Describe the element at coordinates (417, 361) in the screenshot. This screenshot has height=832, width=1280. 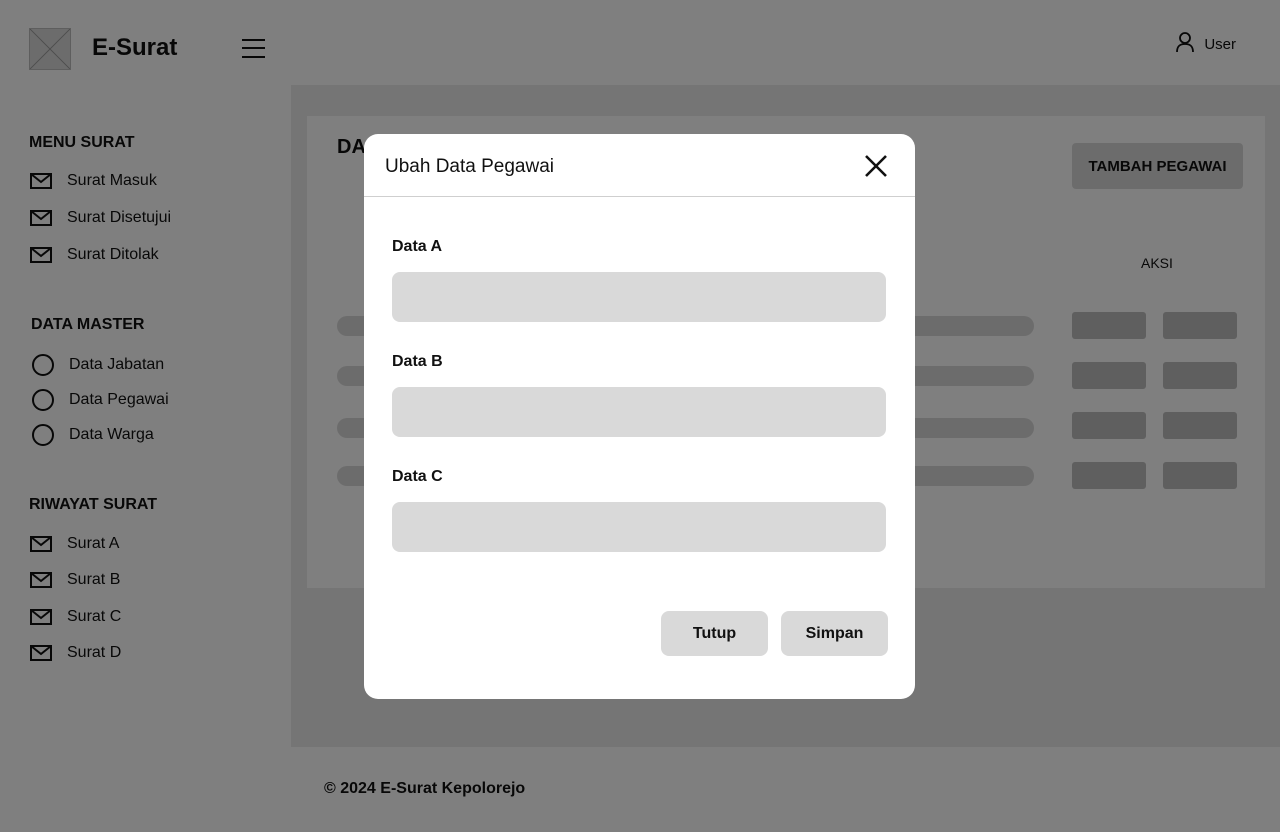
I see `field-label-data-b: Data B` at that location.